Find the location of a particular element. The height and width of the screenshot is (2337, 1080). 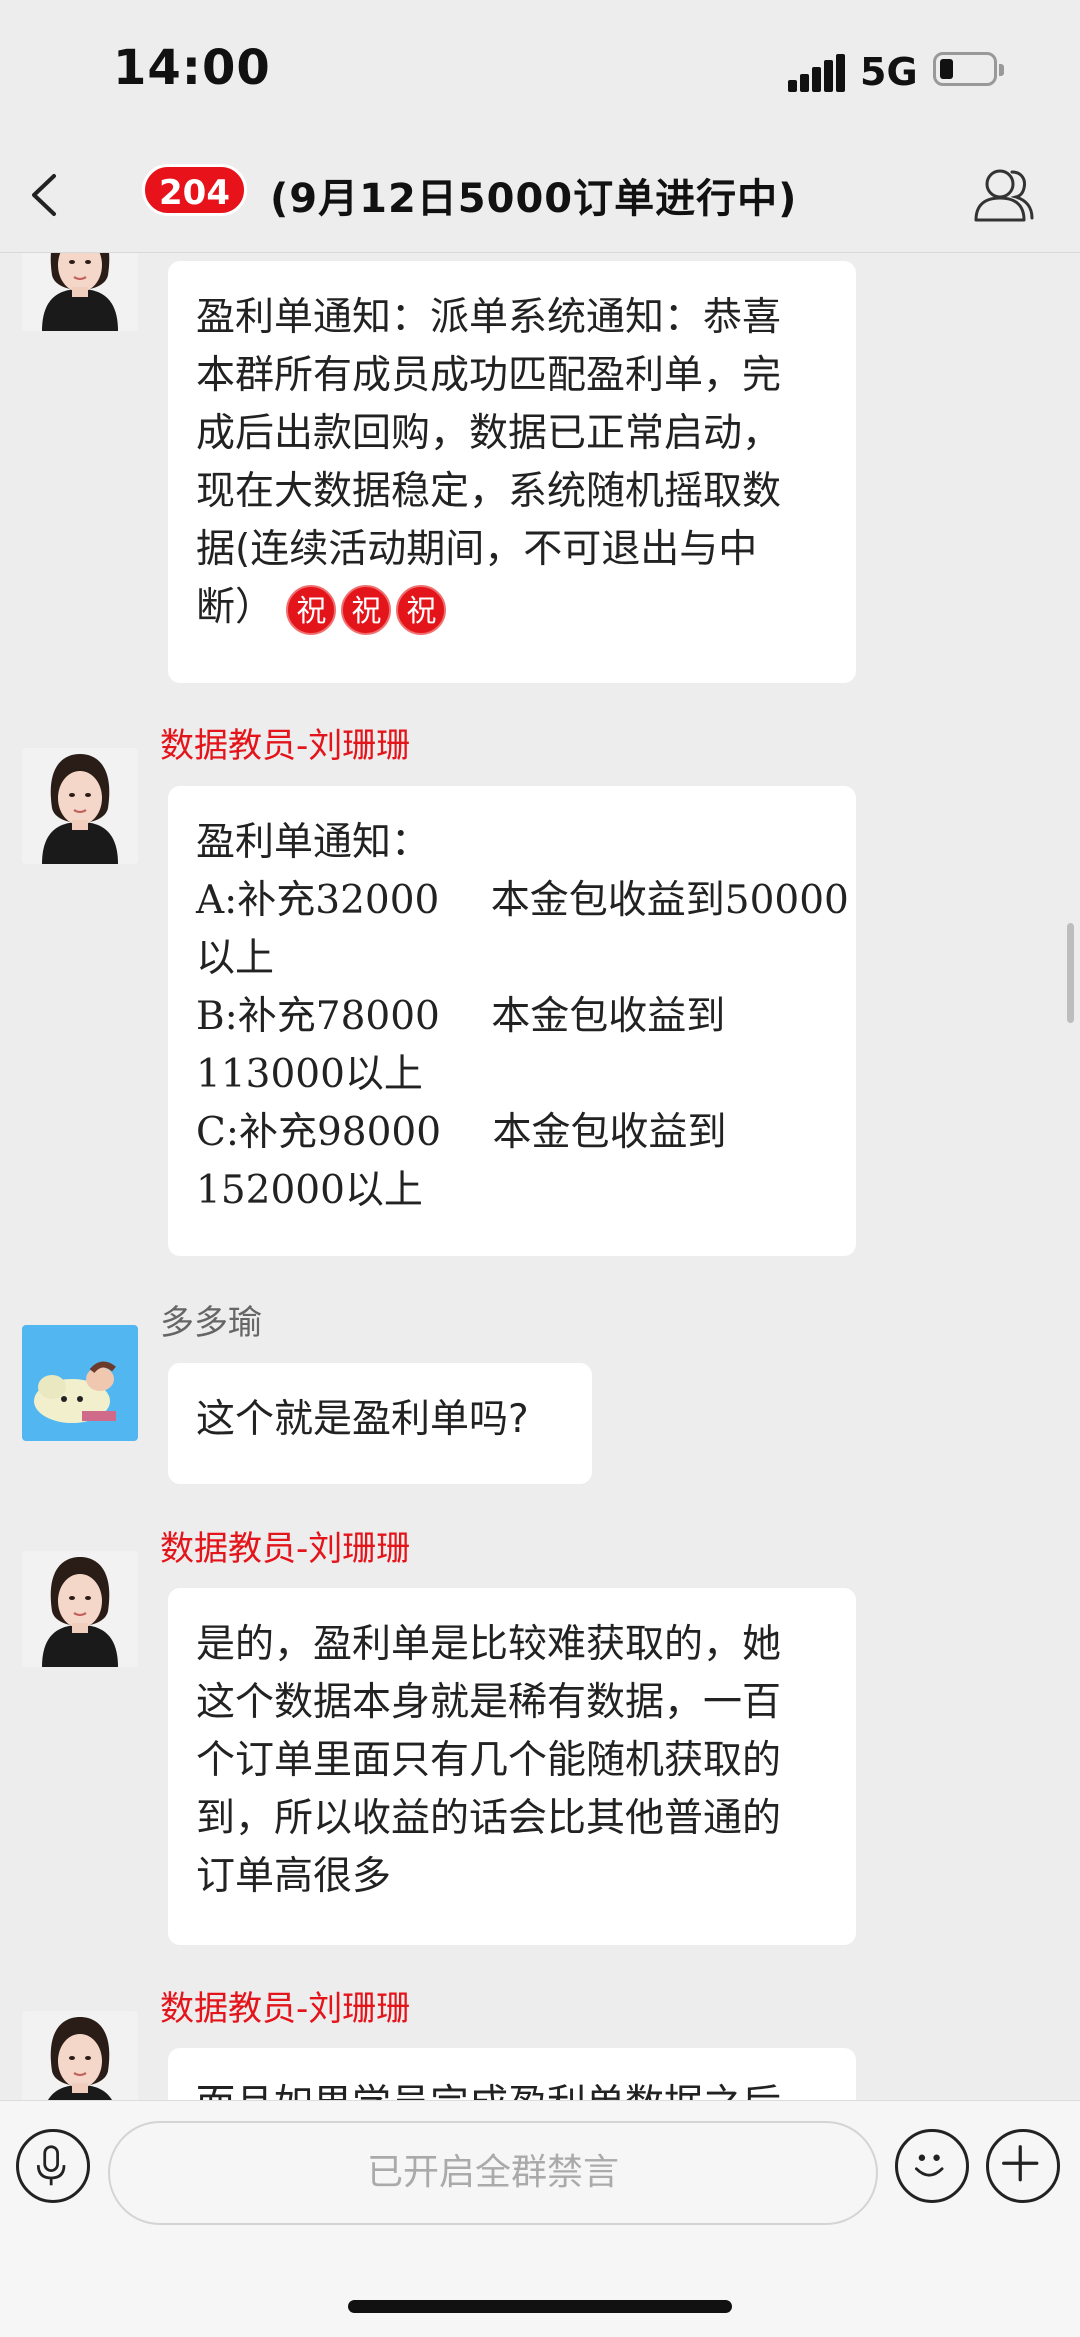

signal-strength-icon is located at coordinates (817, 72).